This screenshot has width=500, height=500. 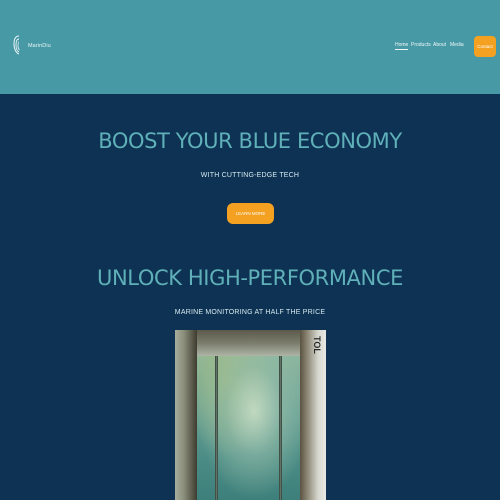 What do you see at coordinates (250, 213) in the screenshot?
I see `learn-more-button: LEARN MORE` at bounding box center [250, 213].